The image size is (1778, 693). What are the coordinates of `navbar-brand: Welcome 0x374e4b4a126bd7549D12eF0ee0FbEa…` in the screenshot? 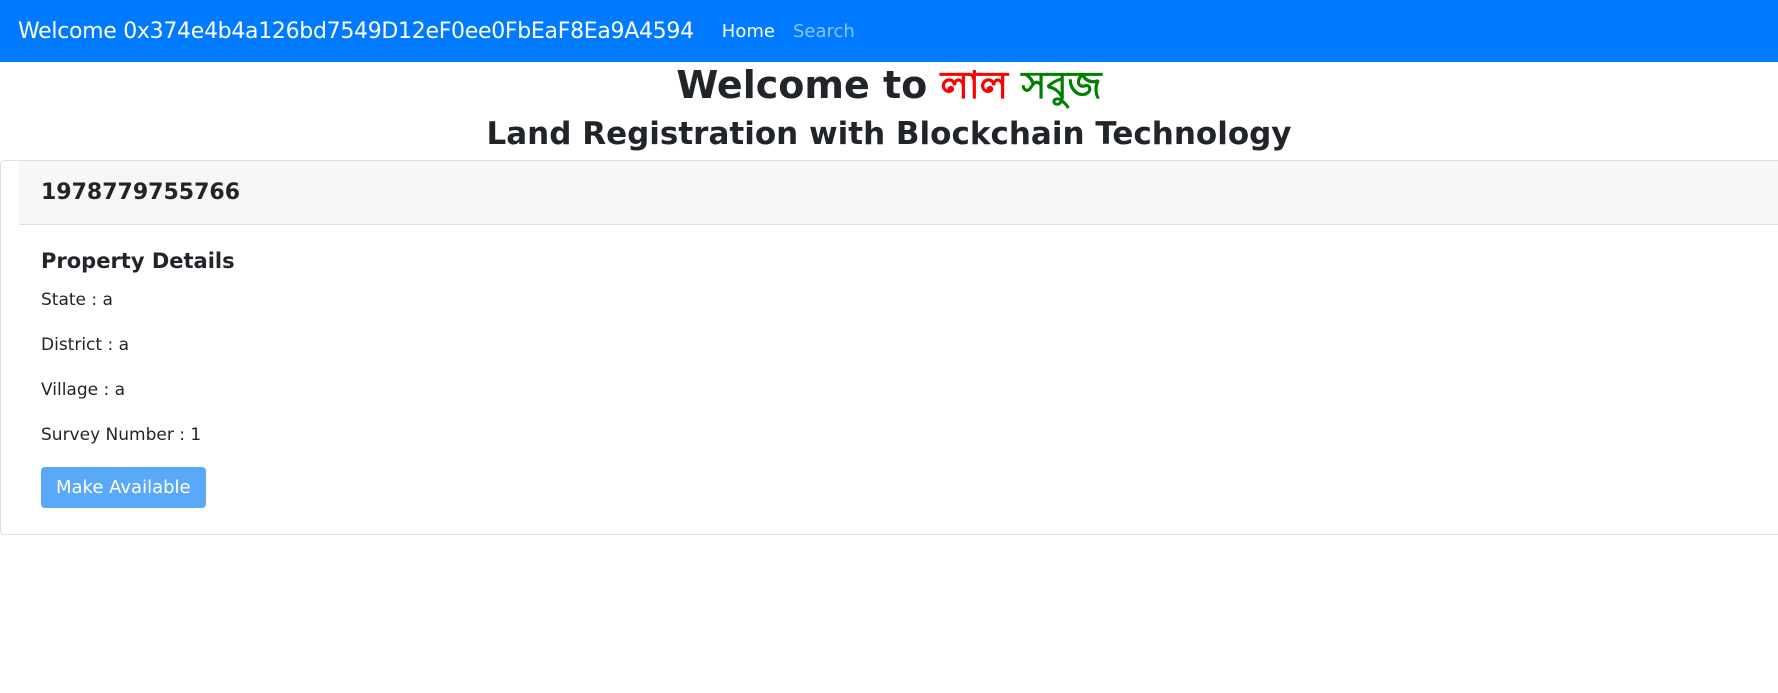 It's located at (356, 31).